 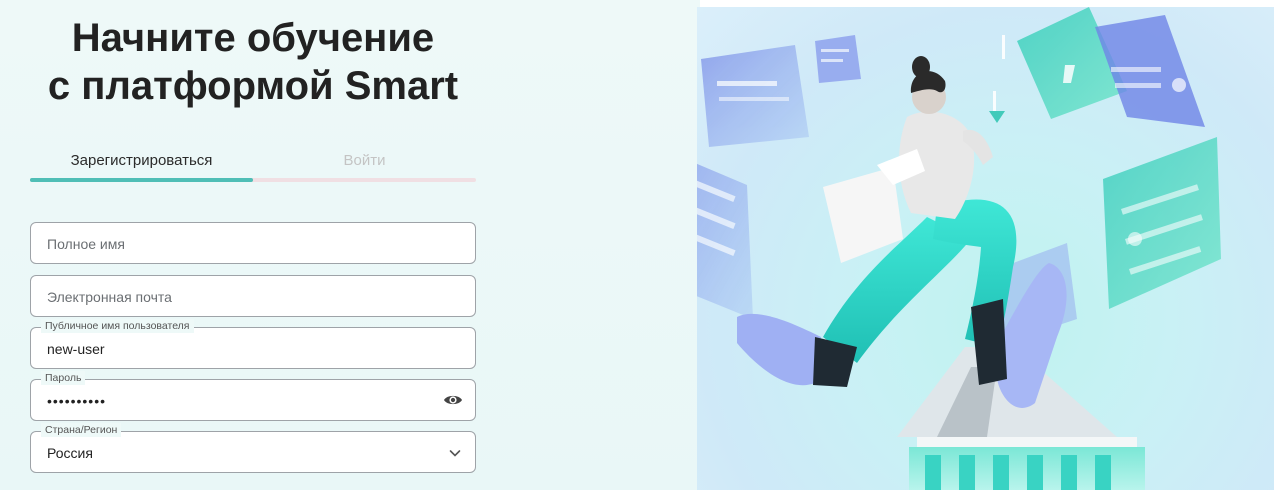 What do you see at coordinates (253, 38) in the screenshot?
I see `title-line-1: Начните обучение` at bounding box center [253, 38].